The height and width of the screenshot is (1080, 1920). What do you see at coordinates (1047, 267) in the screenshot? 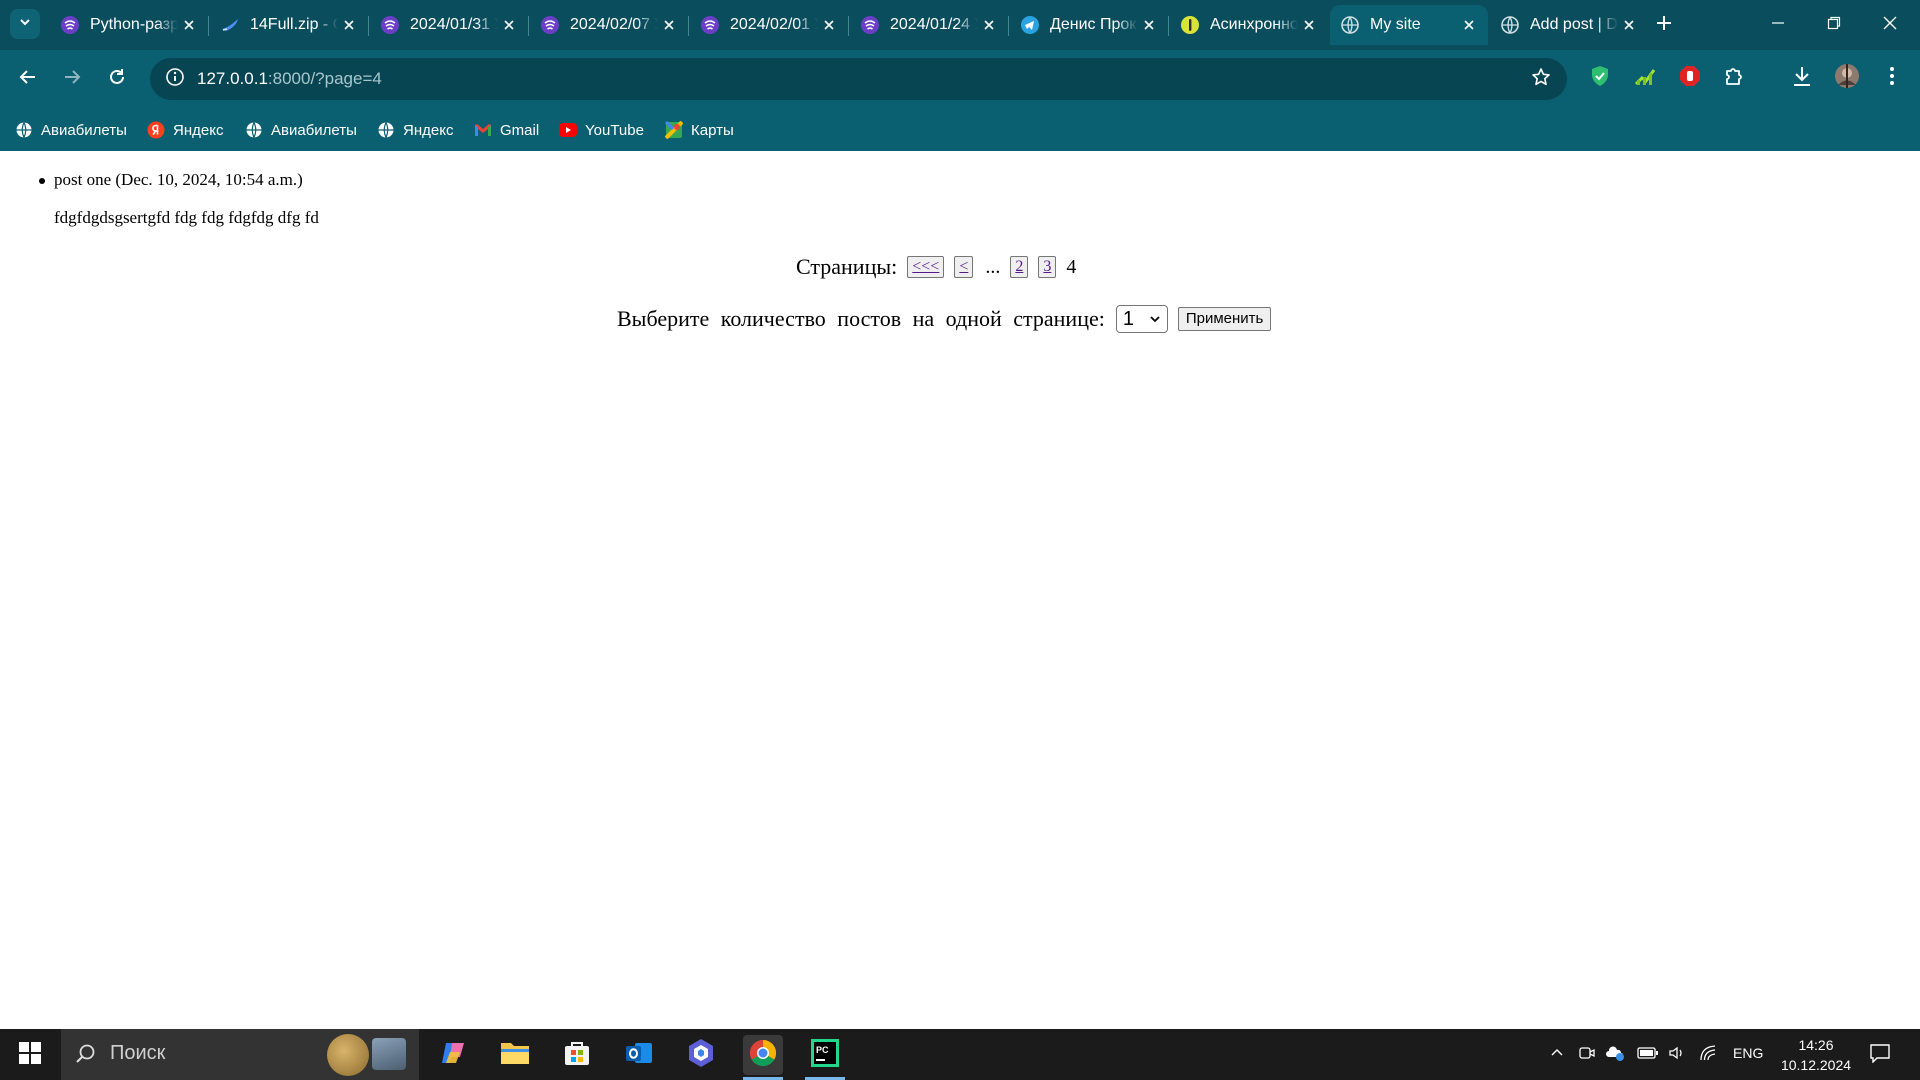
I see `page-link-3: 3` at bounding box center [1047, 267].